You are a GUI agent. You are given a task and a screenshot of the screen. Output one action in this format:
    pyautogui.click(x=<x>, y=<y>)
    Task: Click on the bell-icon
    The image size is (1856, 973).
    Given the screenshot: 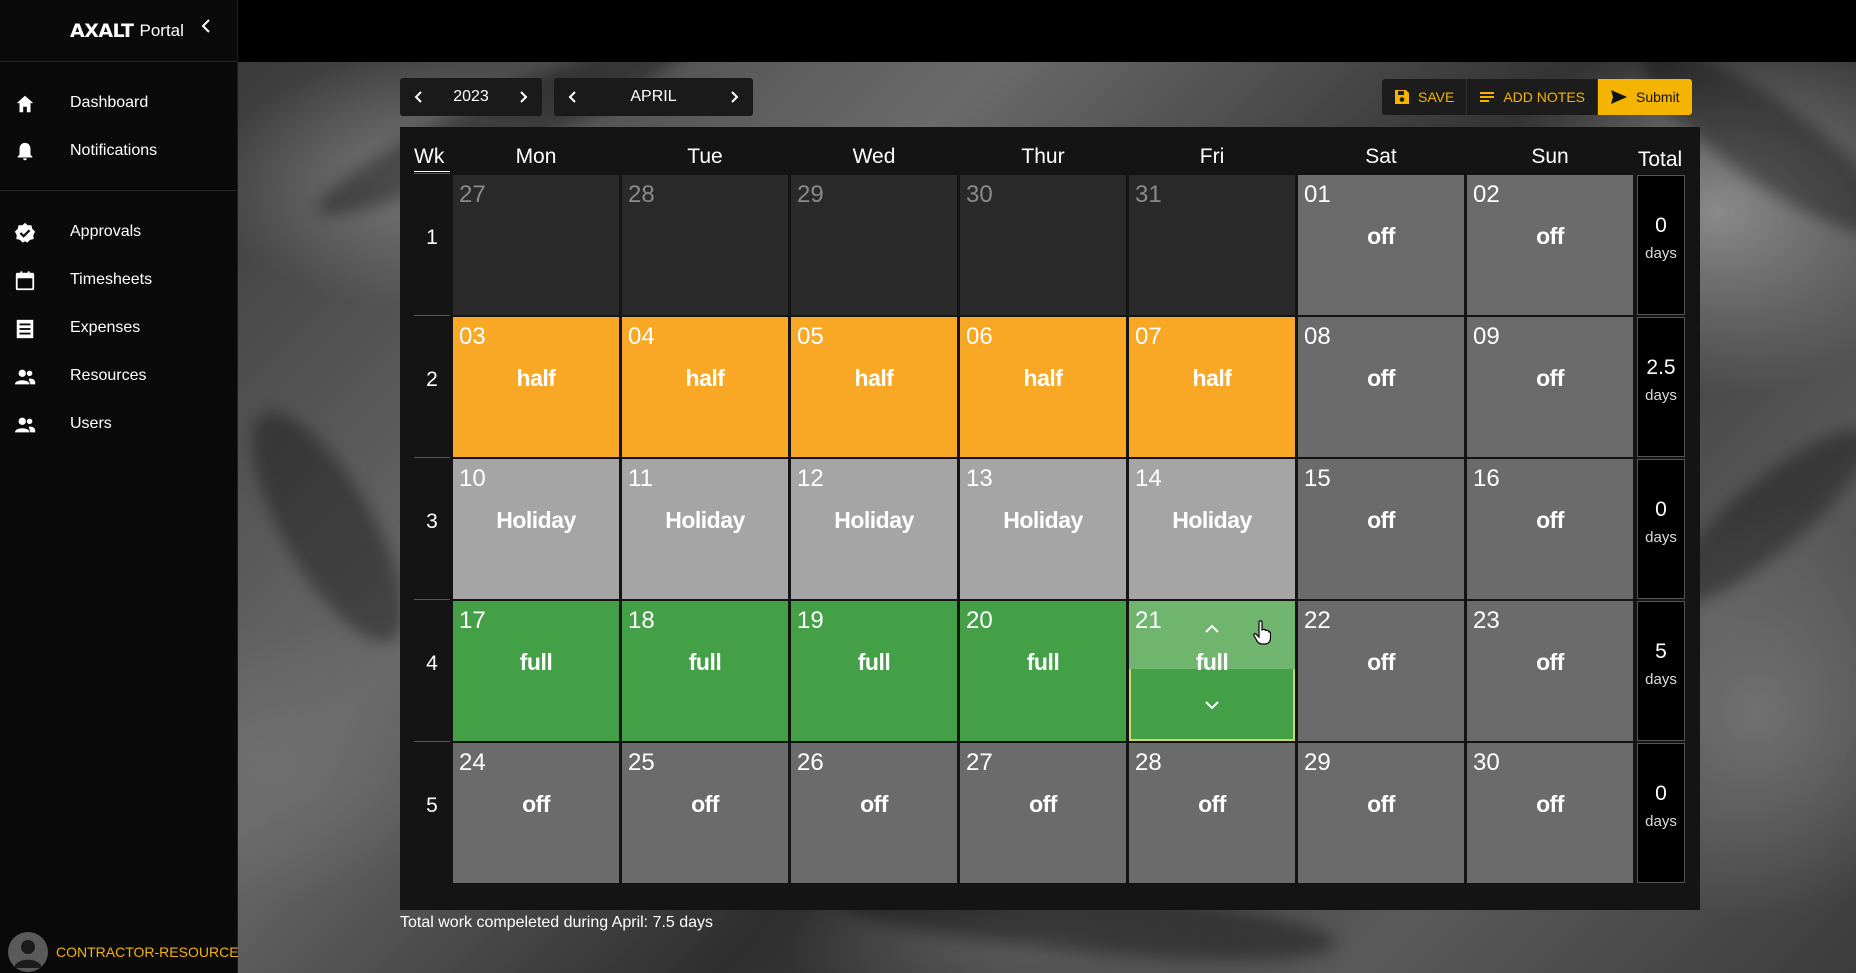 What is the action you would take?
    pyautogui.click(x=25, y=151)
    